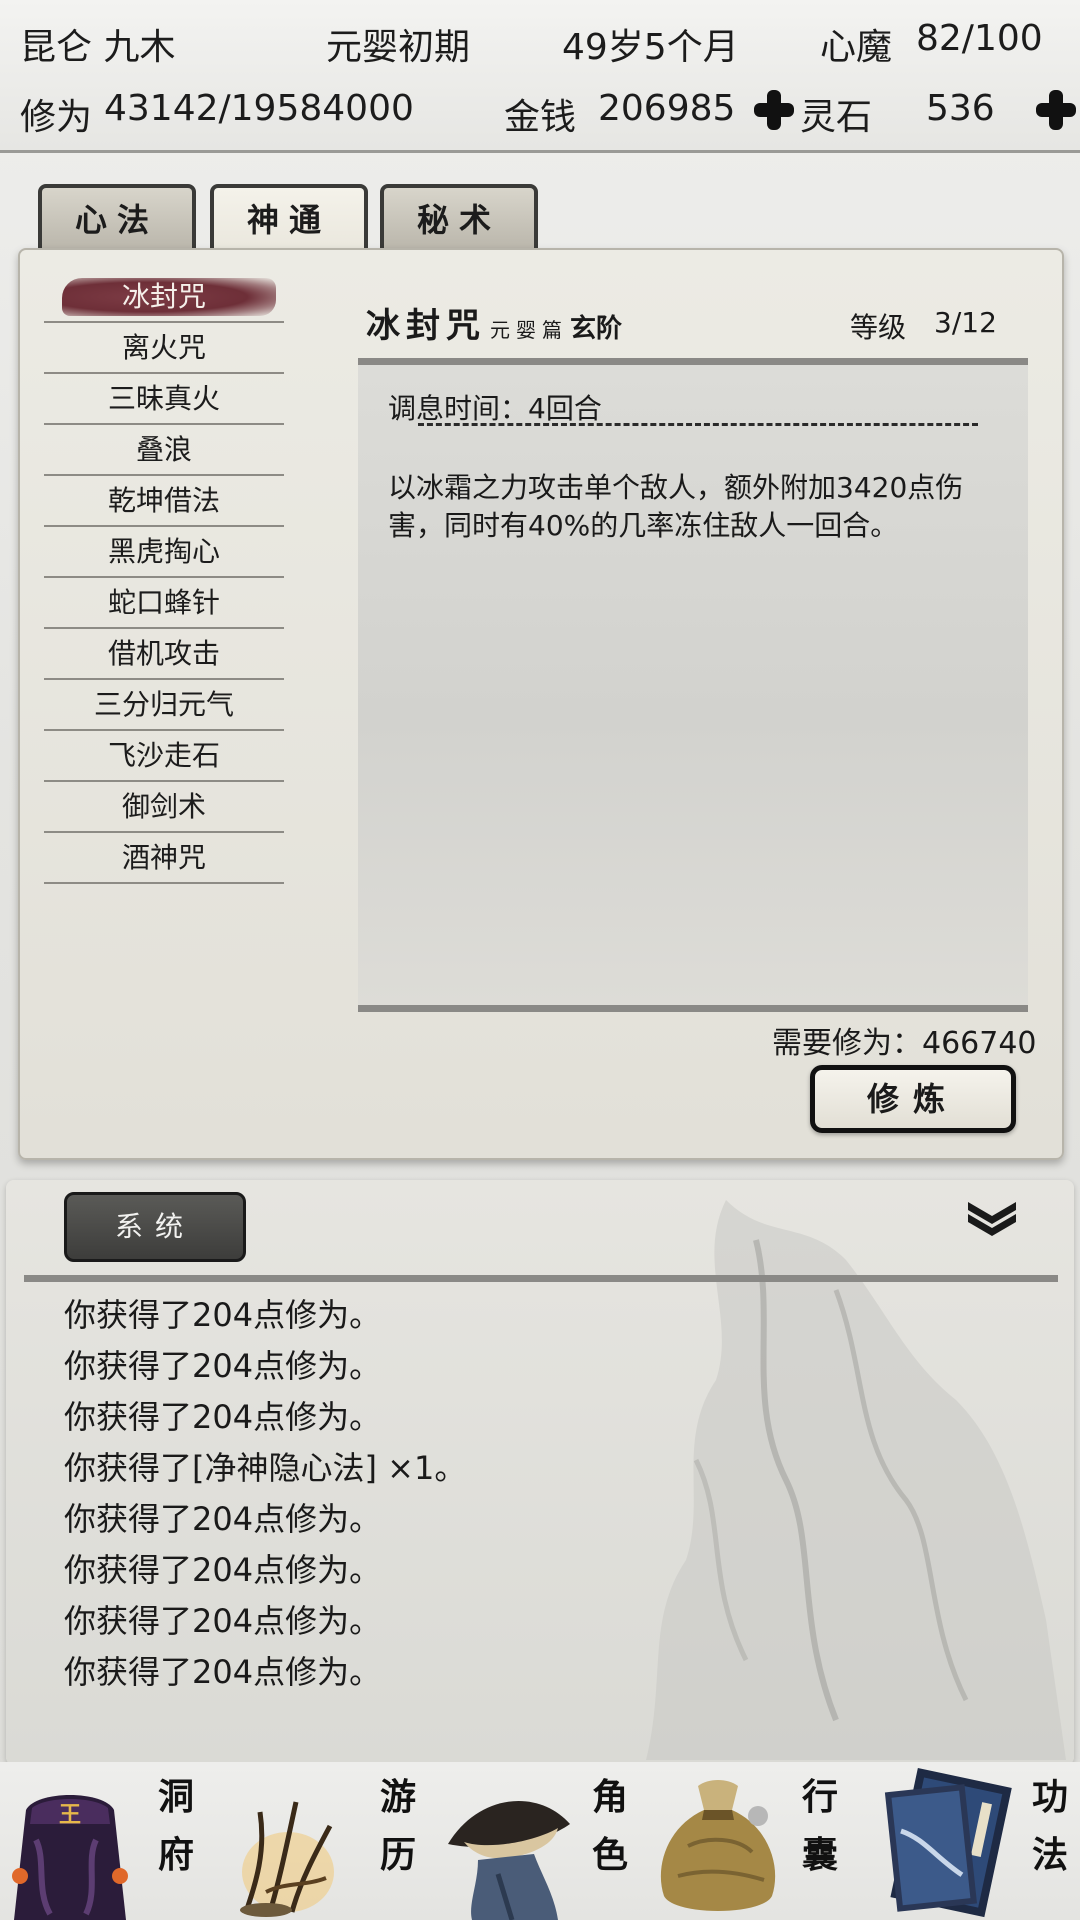 Image resolution: width=1080 pixels, height=1920 pixels. Describe the element at coordinates (175, 1855) in the screenshot. I see `nav-label: 府` at that location.